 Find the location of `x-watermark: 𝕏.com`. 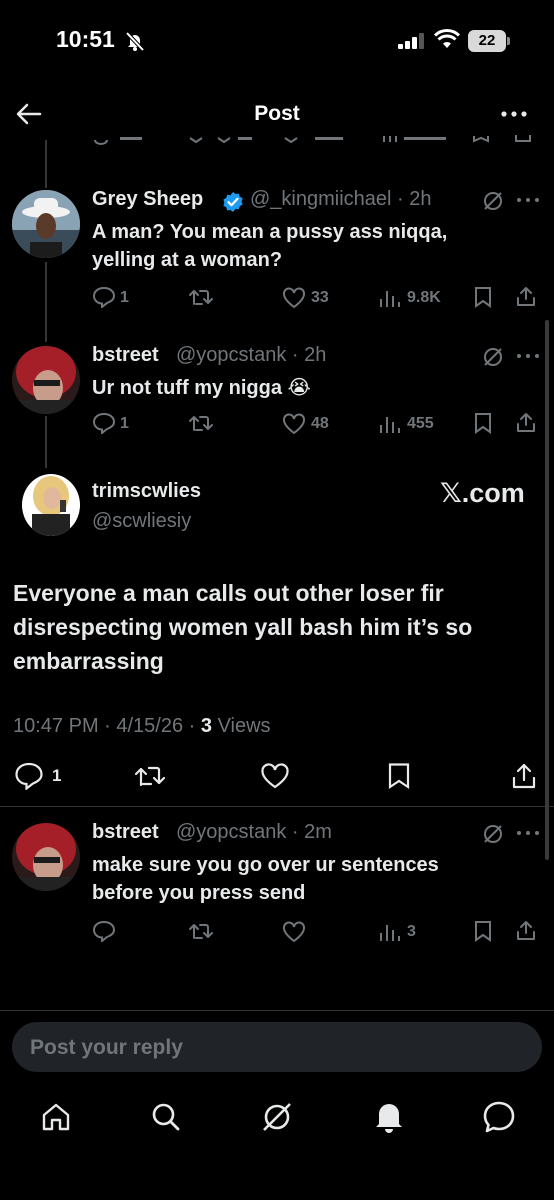

x-watermark: 𝕏.com is located at coordinates (482, 493).